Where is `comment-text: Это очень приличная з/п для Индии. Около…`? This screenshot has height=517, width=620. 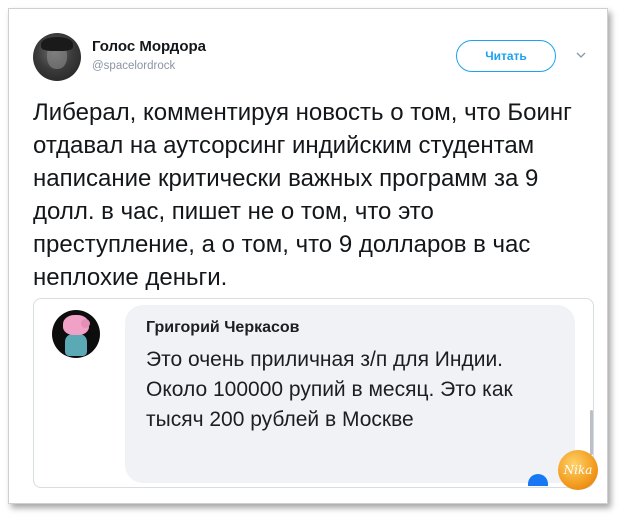 comment-text: Это очень приличная з/п для Индии. Около… is located at coordinates (329, 389).